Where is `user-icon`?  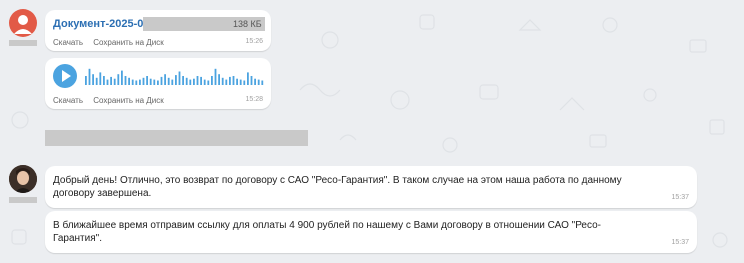
user-icon is located at coordinates (23, 24).